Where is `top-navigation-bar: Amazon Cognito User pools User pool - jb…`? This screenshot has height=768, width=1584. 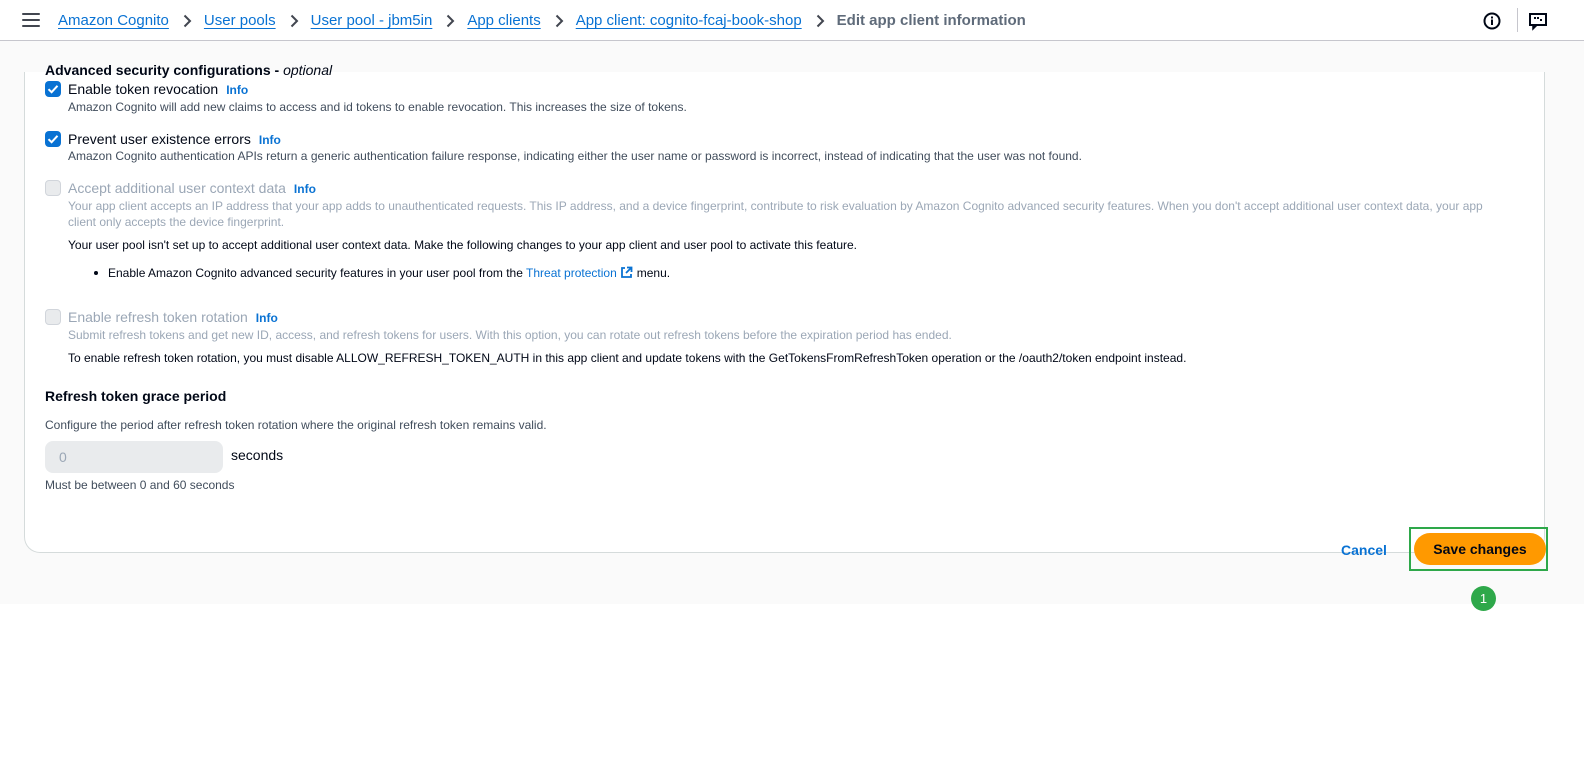 top-navigation-bar: Amazon Cognito User pools User pool - jb… is located at coordinates (792, 20).